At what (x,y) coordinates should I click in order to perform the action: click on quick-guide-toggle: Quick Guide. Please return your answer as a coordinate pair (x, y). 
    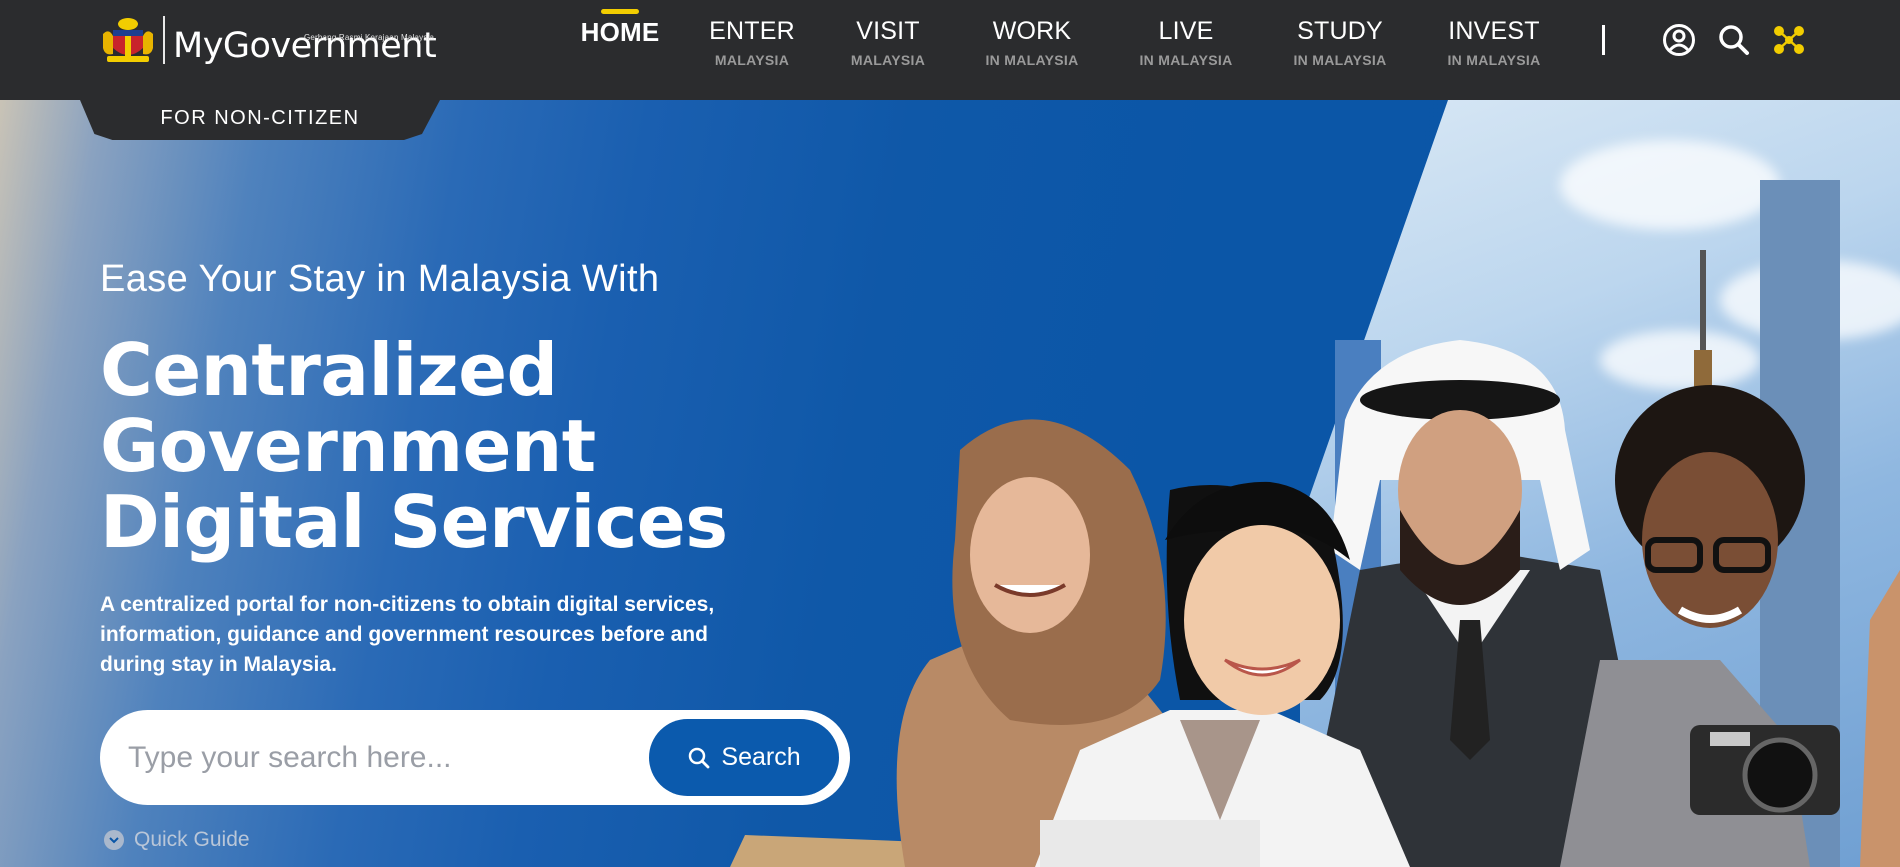
    Looking at the image, I should click on (177, 840).